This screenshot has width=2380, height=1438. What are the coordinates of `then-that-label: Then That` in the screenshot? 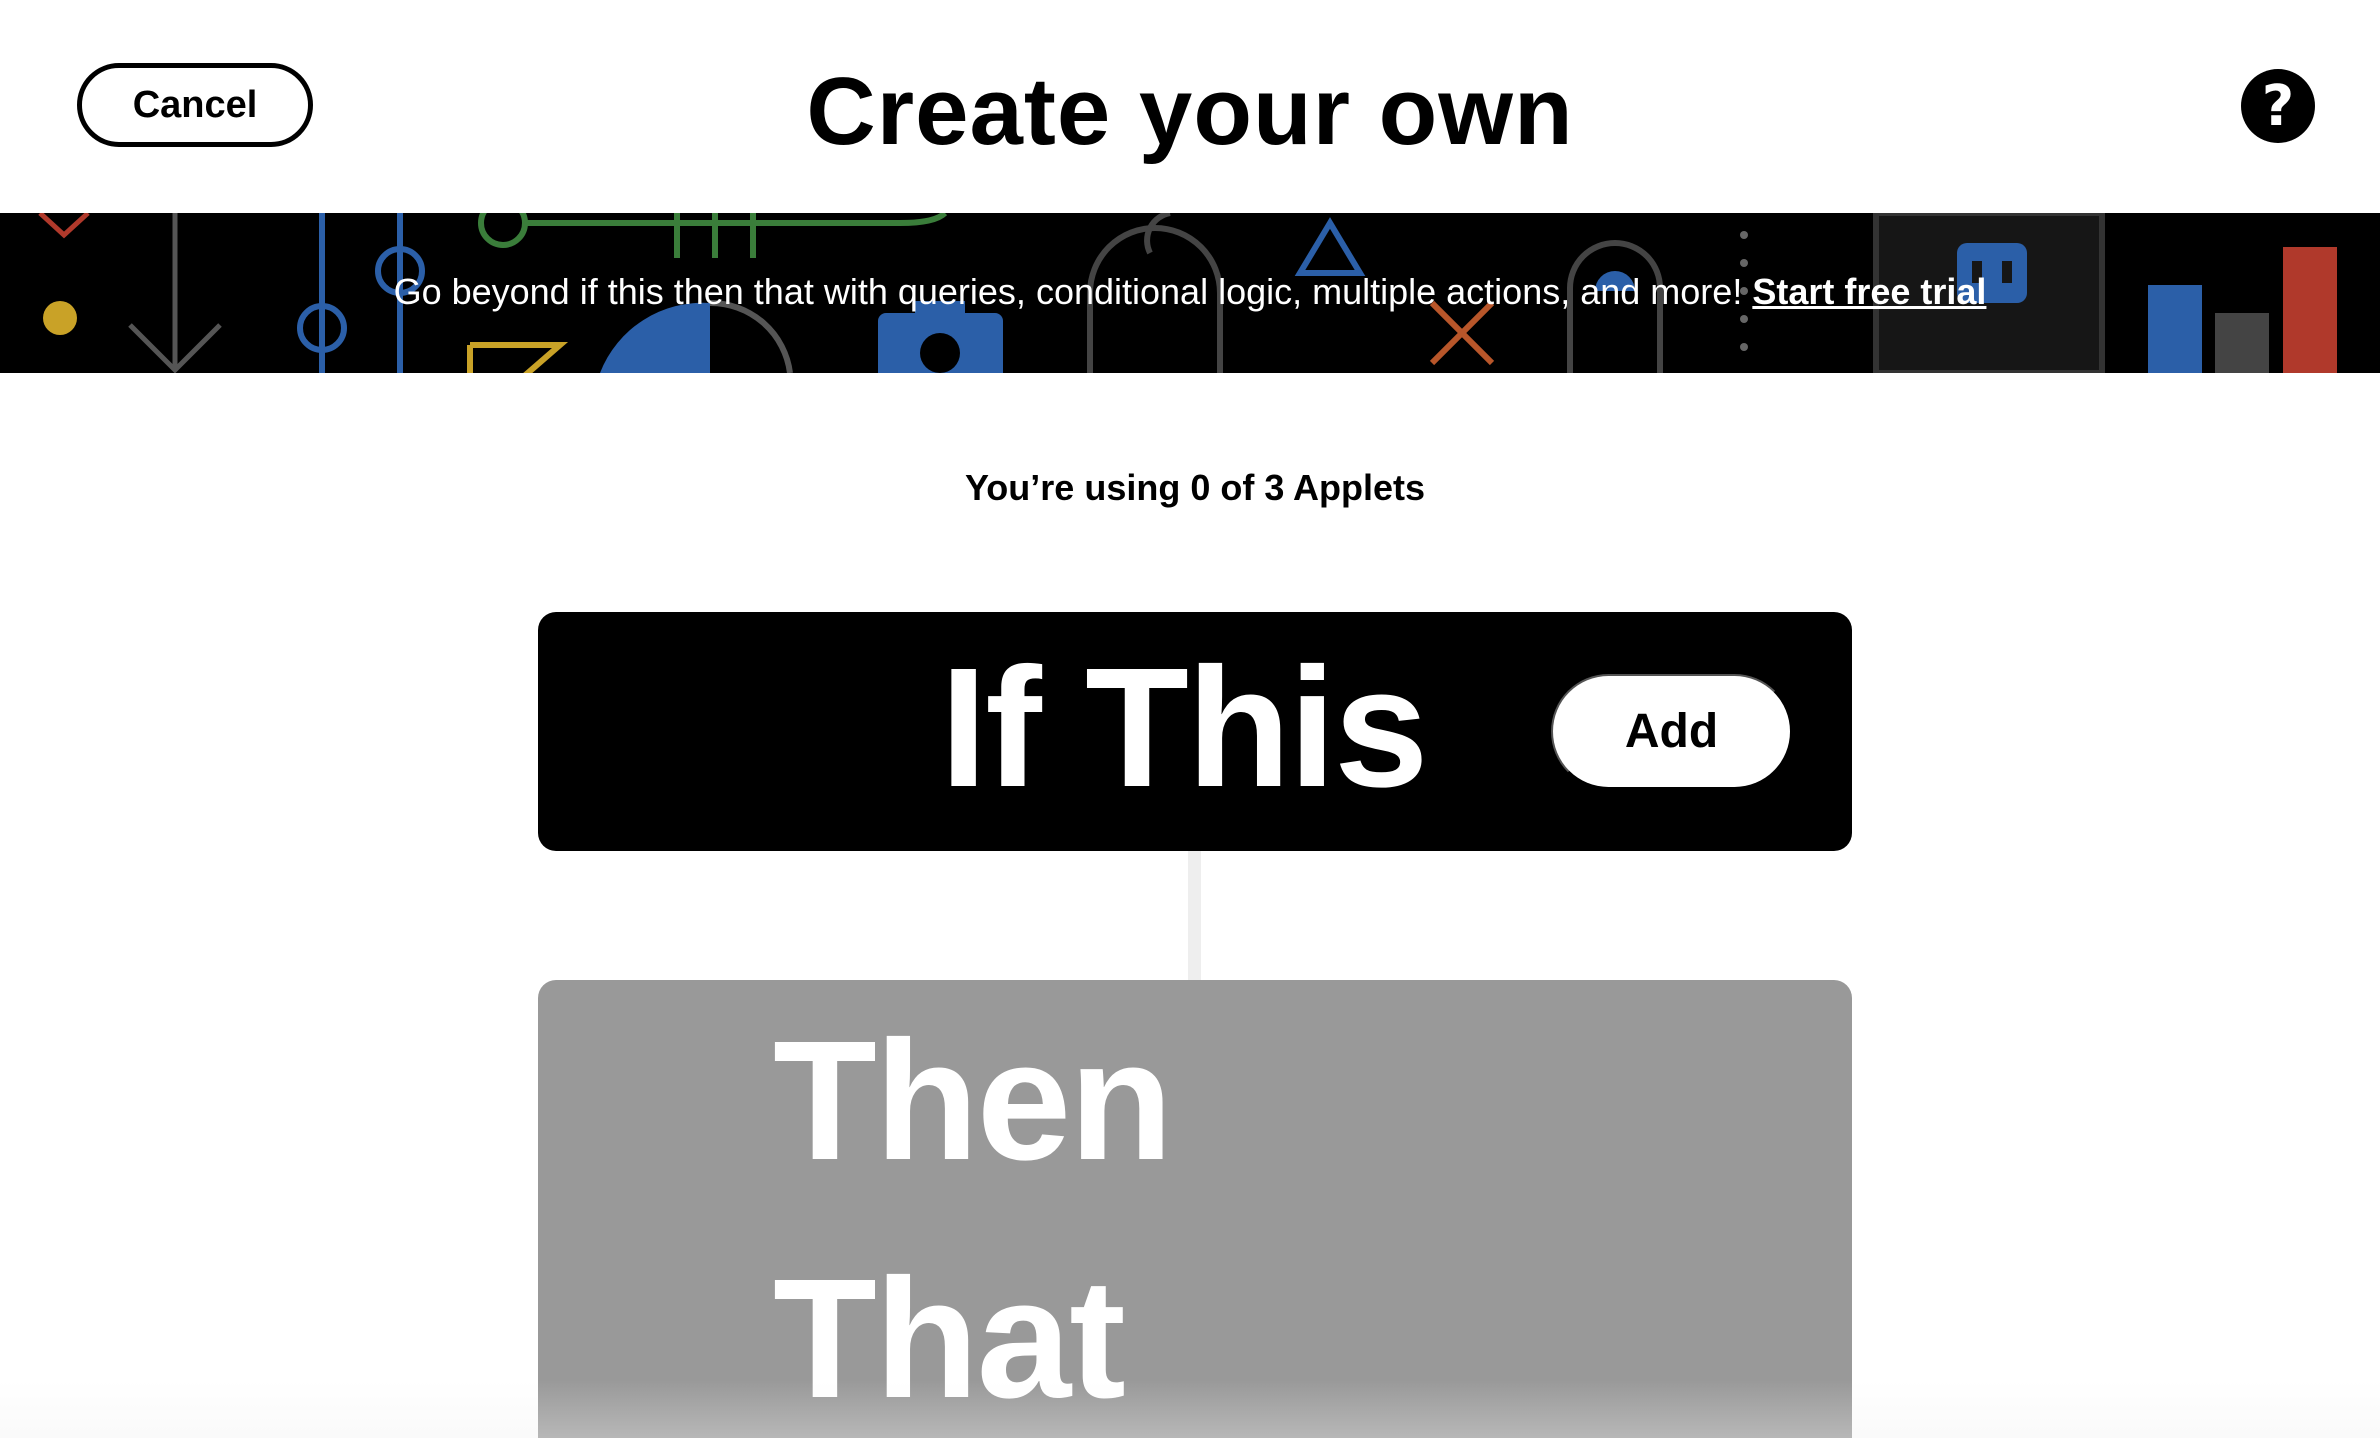 It's located at (973, 1210).